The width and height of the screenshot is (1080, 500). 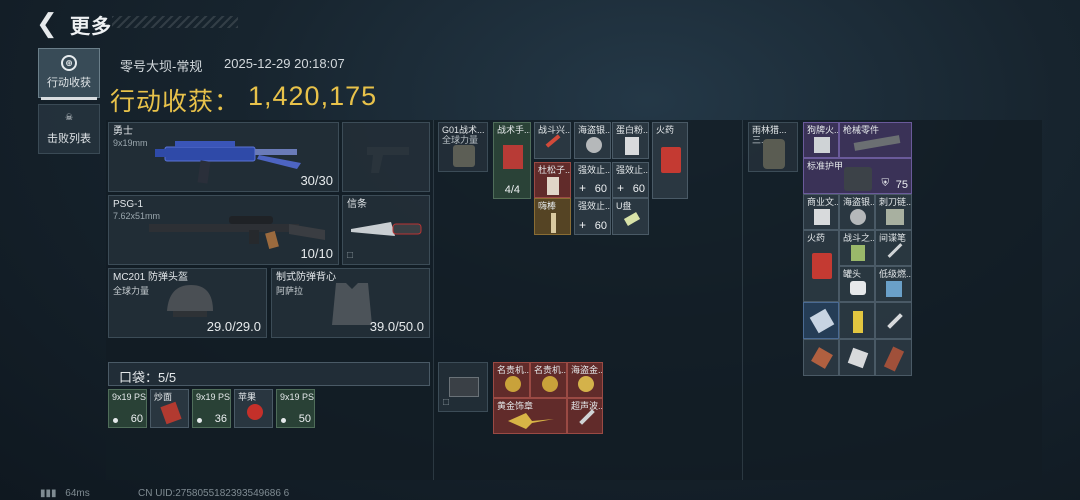 I want to click on knife-icon, so click(x=386, y=229).